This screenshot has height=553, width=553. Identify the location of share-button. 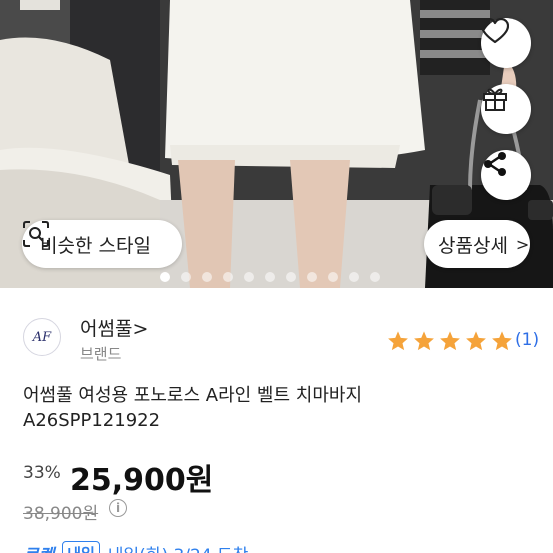
(506, 175).